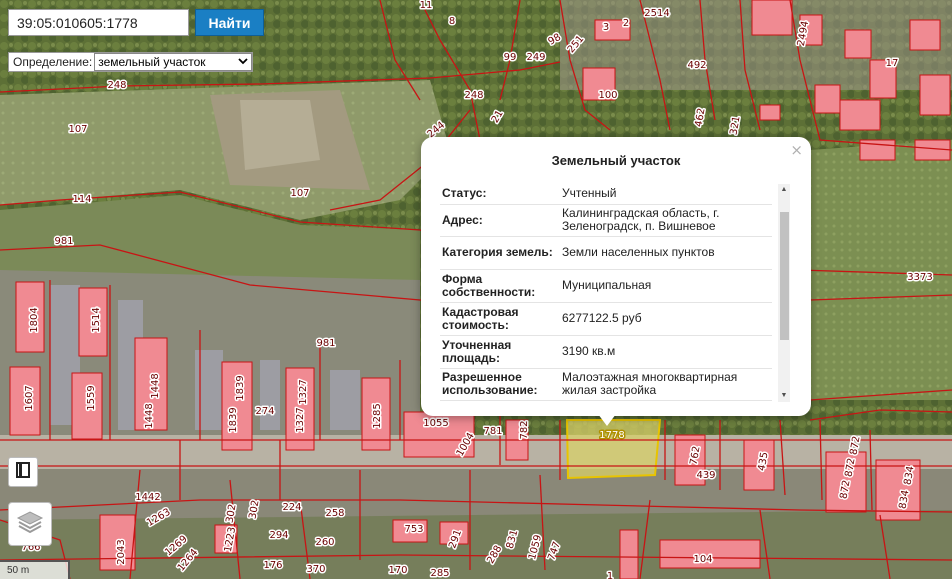 The image size is (952, 579). I want to click on bookmark-button, so click(23, 472).